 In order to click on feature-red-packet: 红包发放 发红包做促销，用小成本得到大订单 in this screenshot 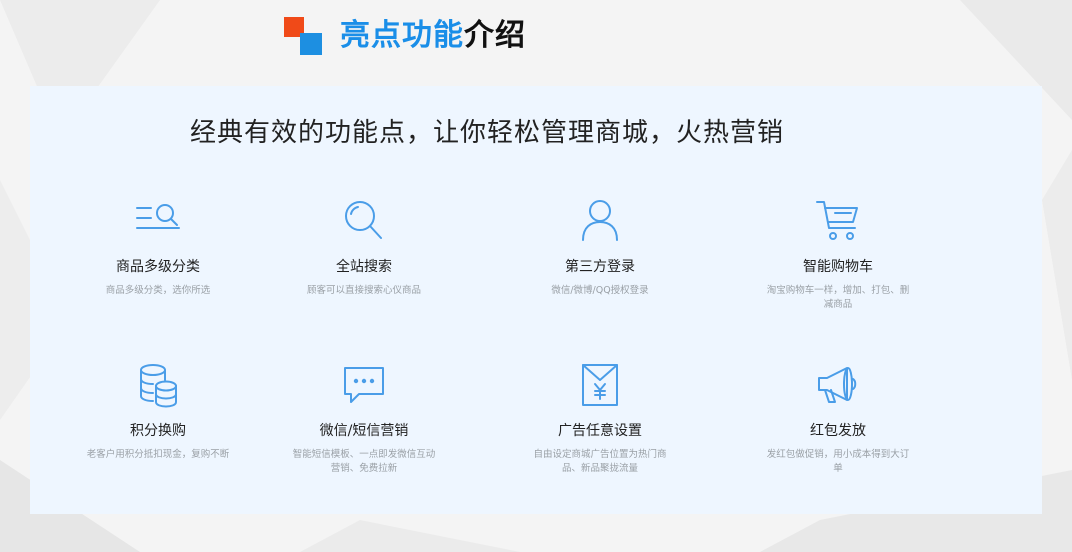, I will do `click(838, 418)`.